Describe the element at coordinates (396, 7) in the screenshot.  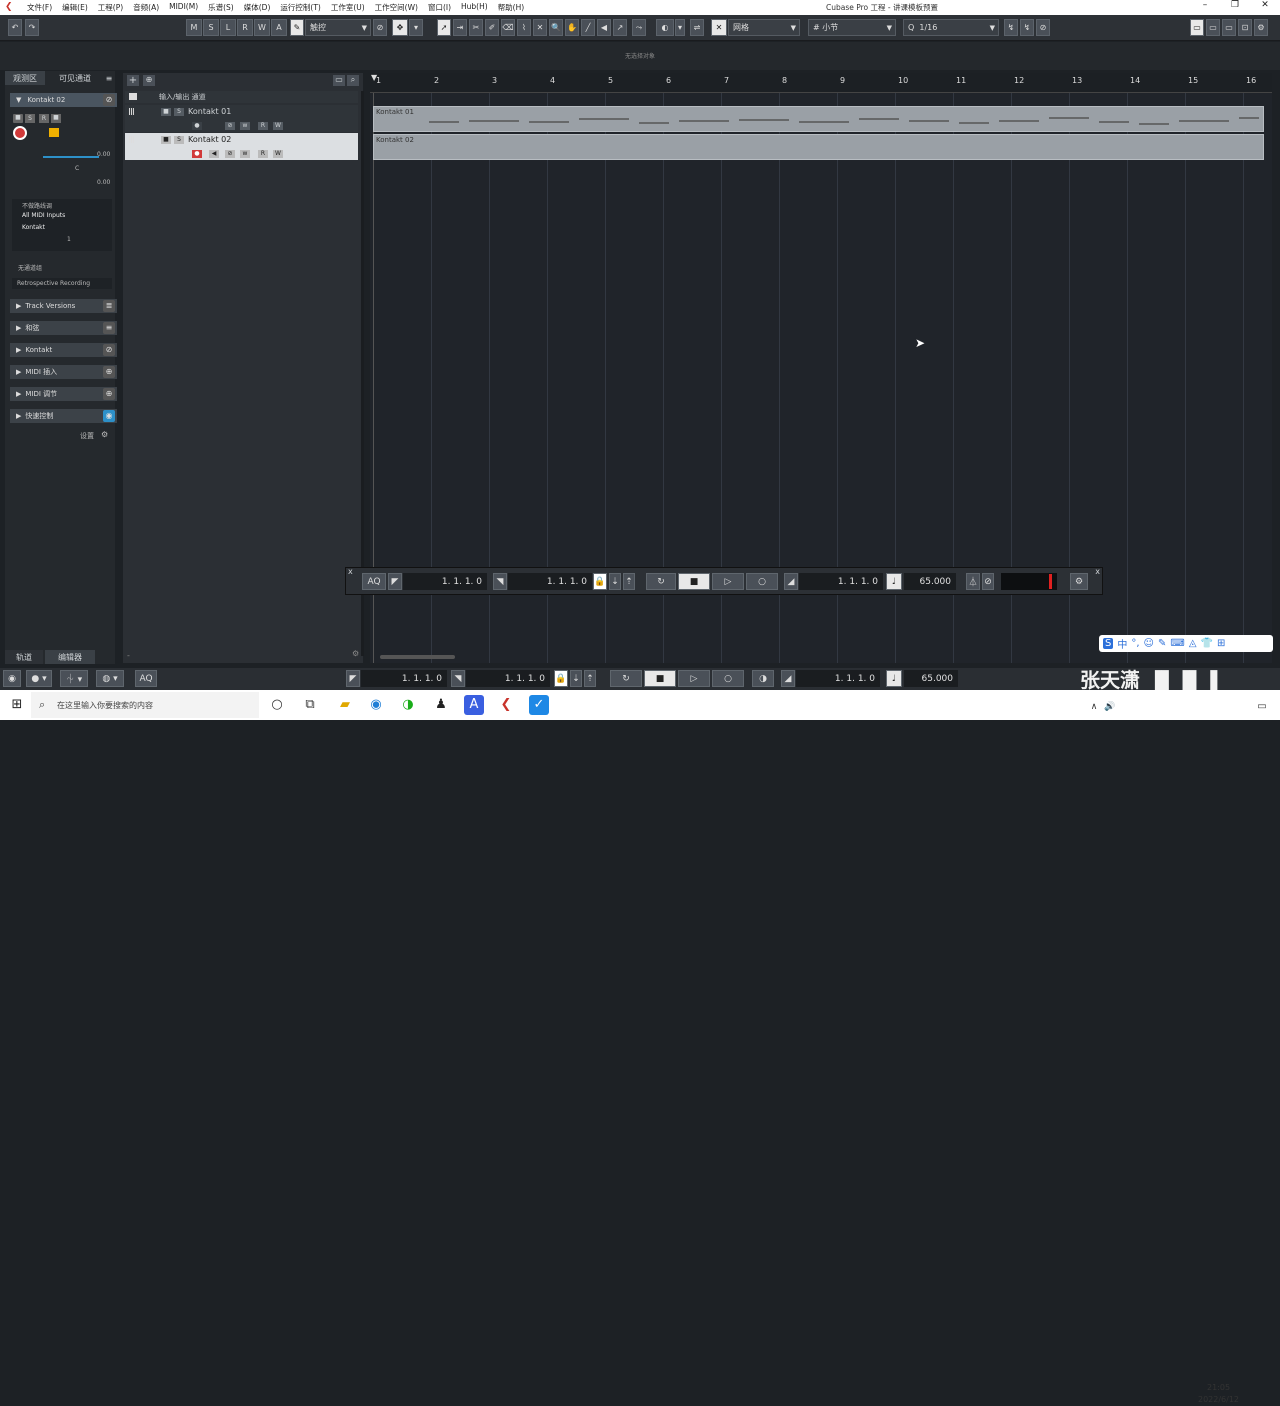
I see `menu-workspaces: 工作空间(W)` at that location.